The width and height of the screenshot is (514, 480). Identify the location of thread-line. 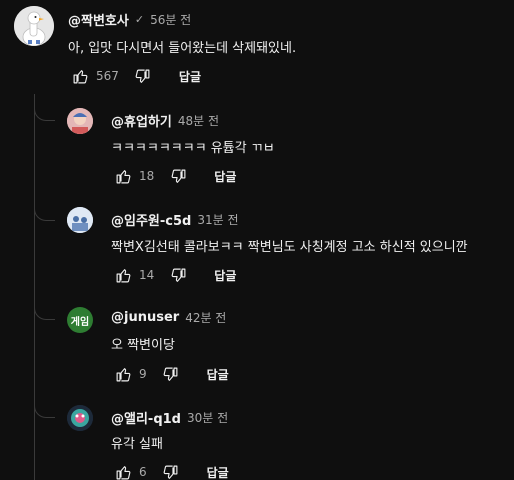
(34, 287).